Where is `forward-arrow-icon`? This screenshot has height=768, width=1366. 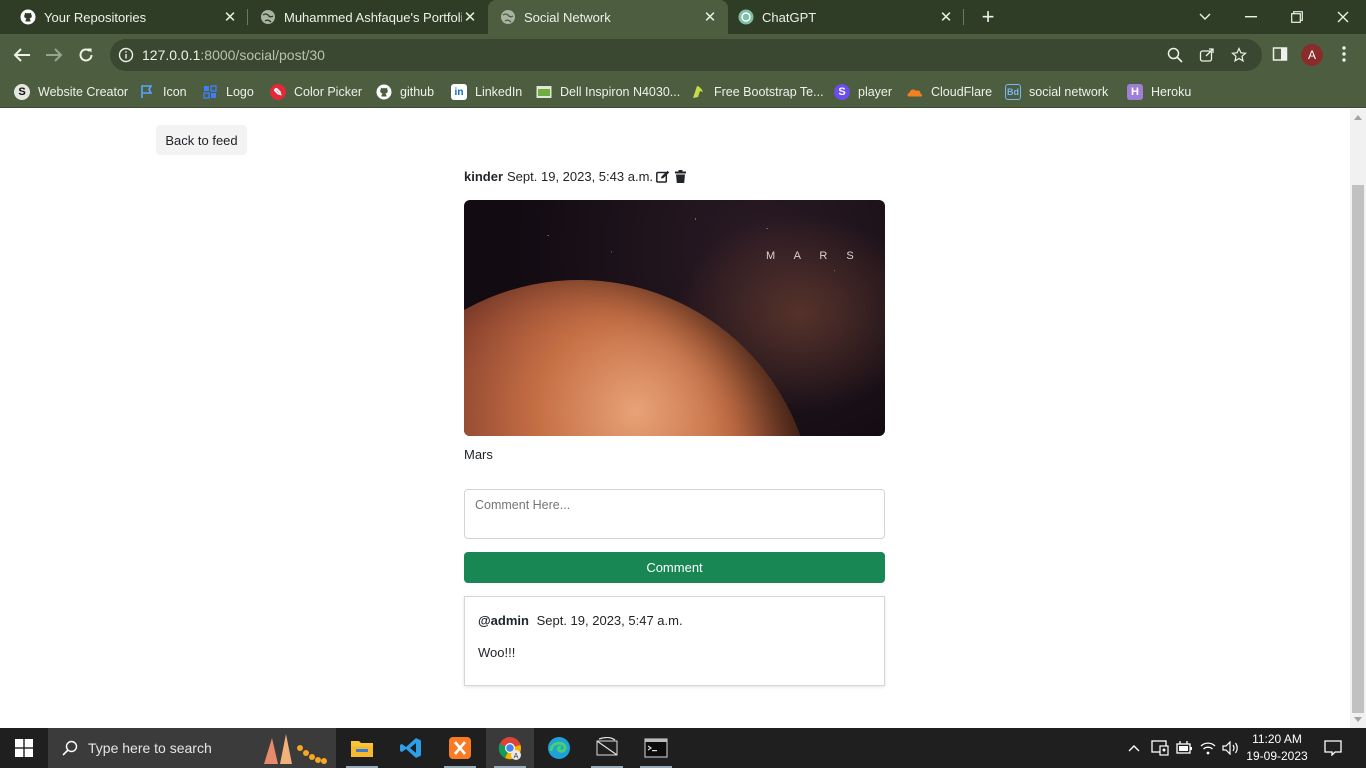 forward-arrow-icon is located at coordinates (54, 55).